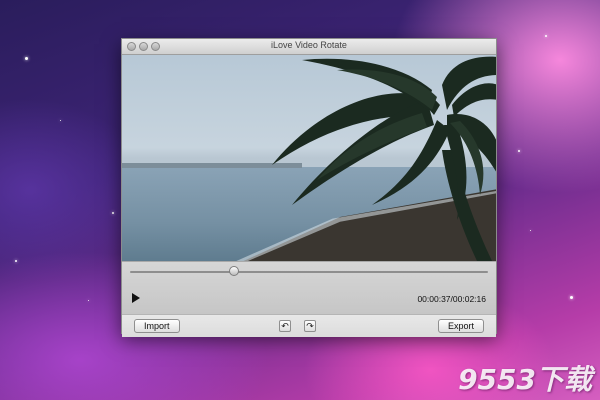 The width and height of the screenshot is (600, 400). Describe the element at coordinates (309, 272) in the screenshot. I see `seek-track` at that location.